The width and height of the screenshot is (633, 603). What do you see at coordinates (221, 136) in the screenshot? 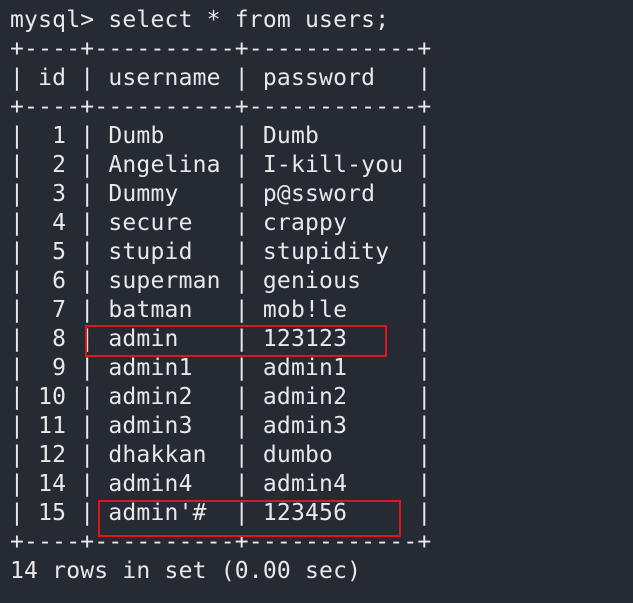
I see `table-row: | 1 | Dumb | Dumb |` at bounding box center [221, 136].